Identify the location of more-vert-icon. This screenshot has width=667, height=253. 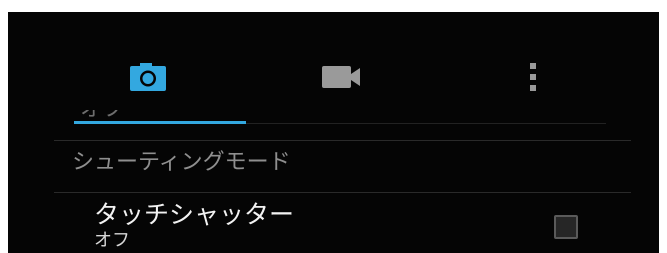
(533, 77).